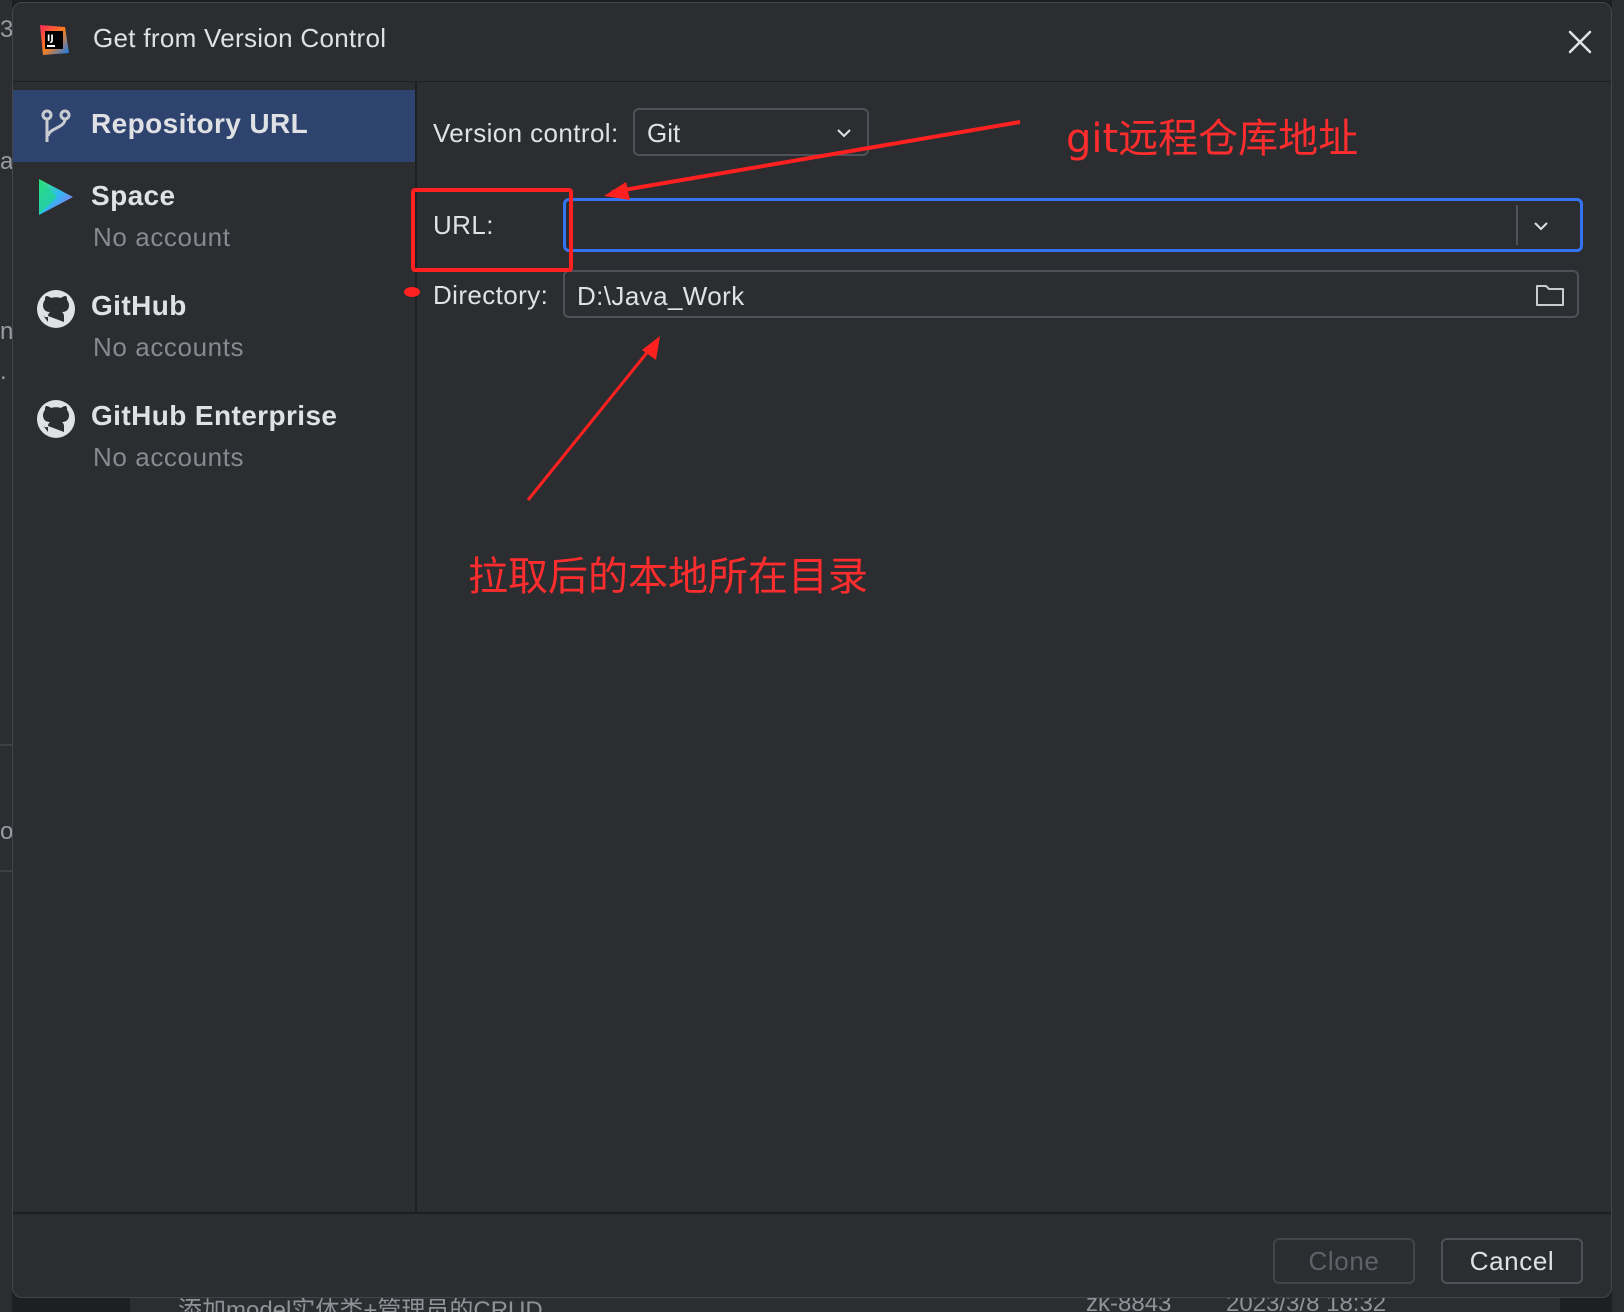 The image size is (1624, 1312). What do you see at coordinates (1344, 1261) in the screenshot?
I see `clone-button: Clone` at bounding box center [1344, 1261].